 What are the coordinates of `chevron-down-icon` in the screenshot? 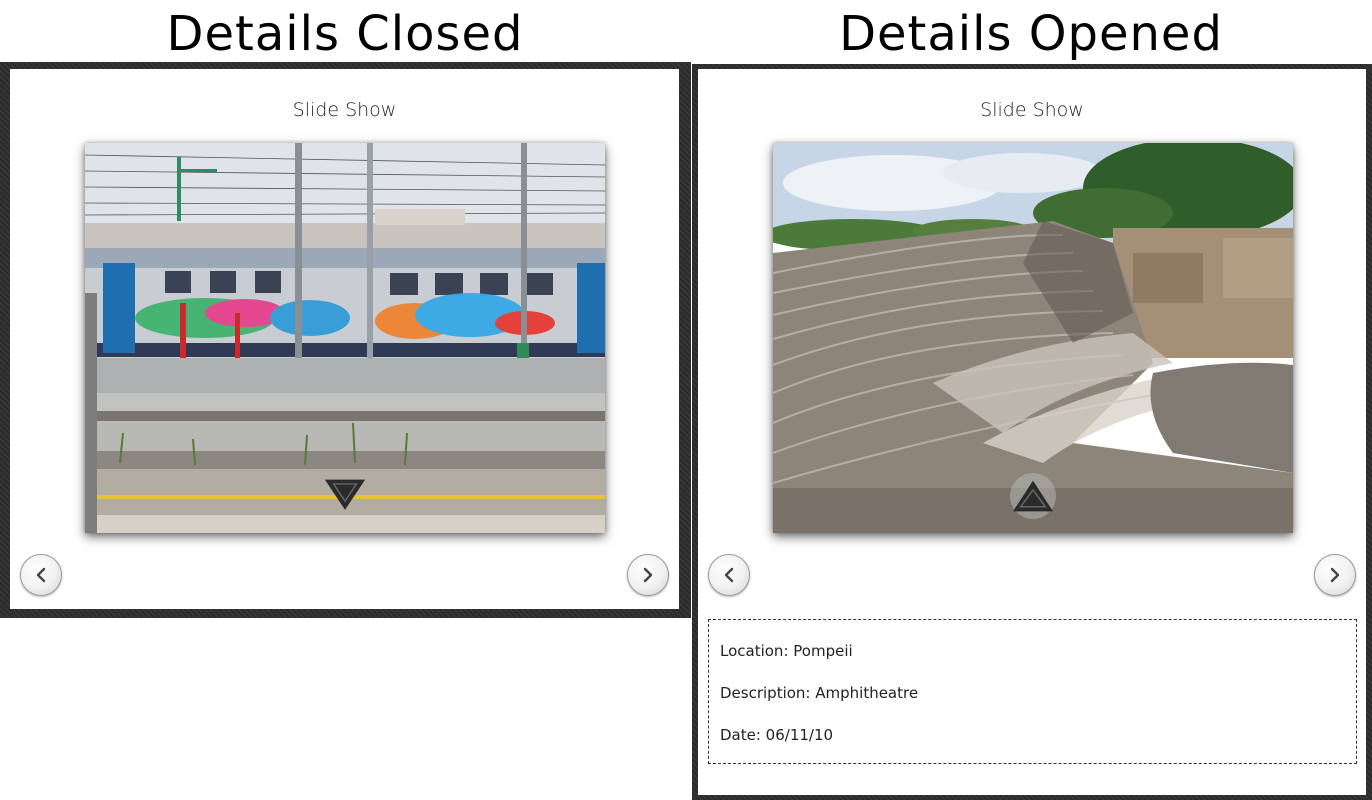 It's located at (345, 494).